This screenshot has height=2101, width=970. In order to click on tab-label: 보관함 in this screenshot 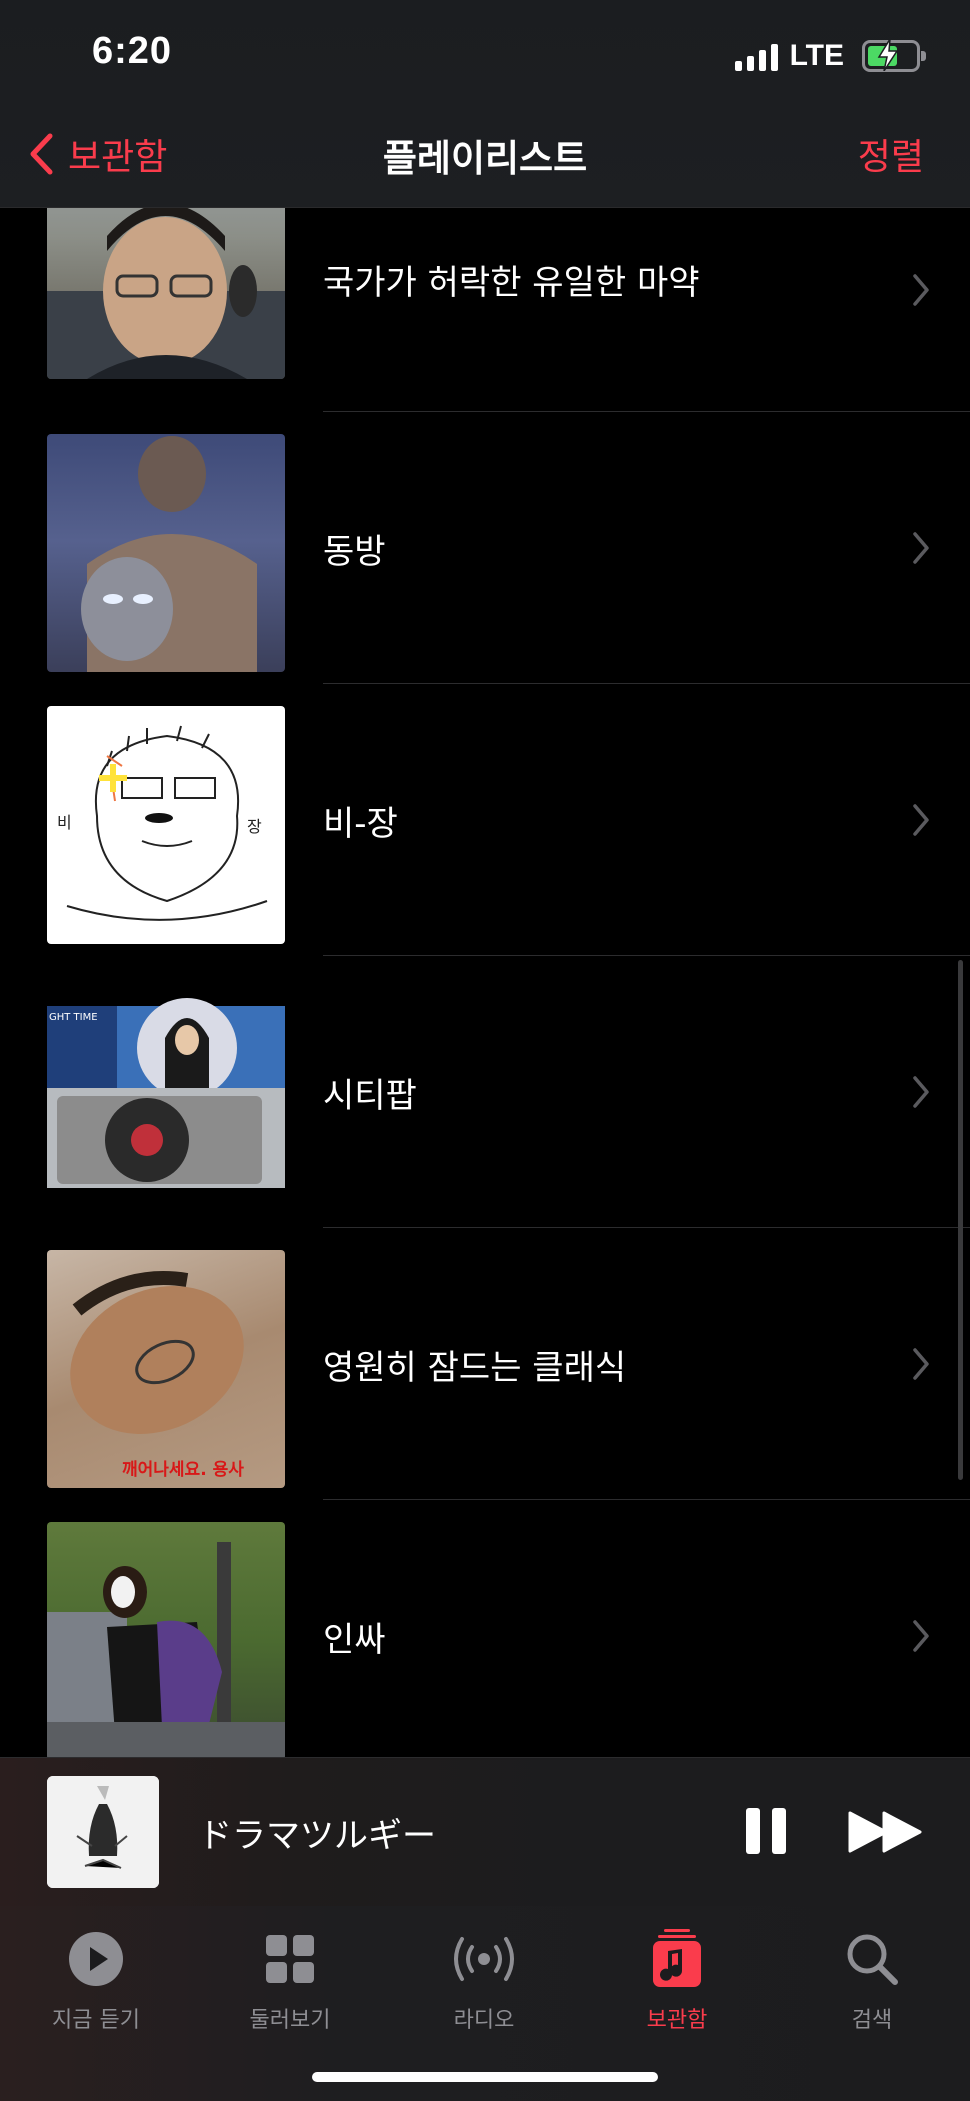, I will do `click(677, 2020)`.